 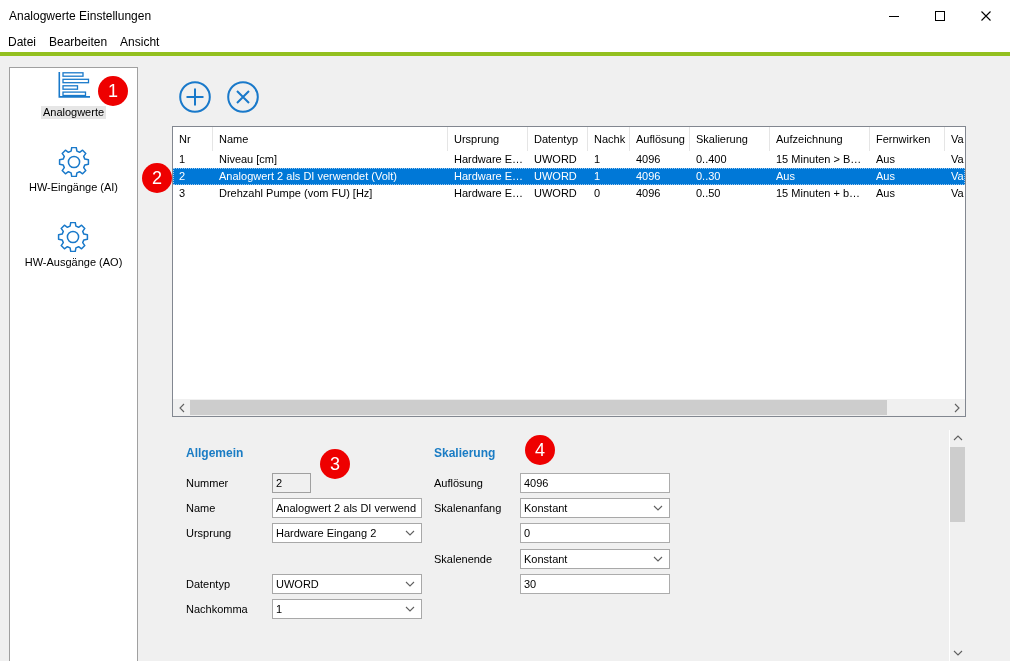 I want to click on table-cell-text: 3, so click(x=182, y=193).